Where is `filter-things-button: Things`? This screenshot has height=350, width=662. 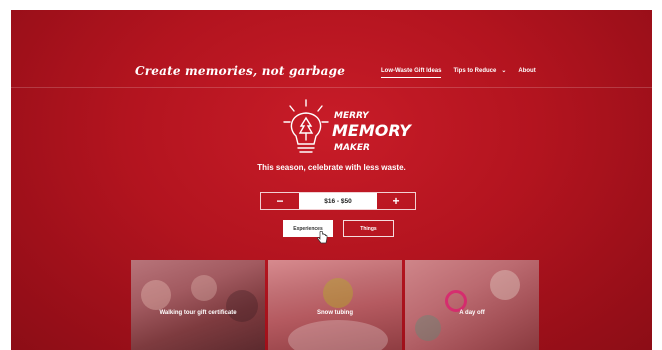
filter-things-button: Things is located at coordinates (368, 228).